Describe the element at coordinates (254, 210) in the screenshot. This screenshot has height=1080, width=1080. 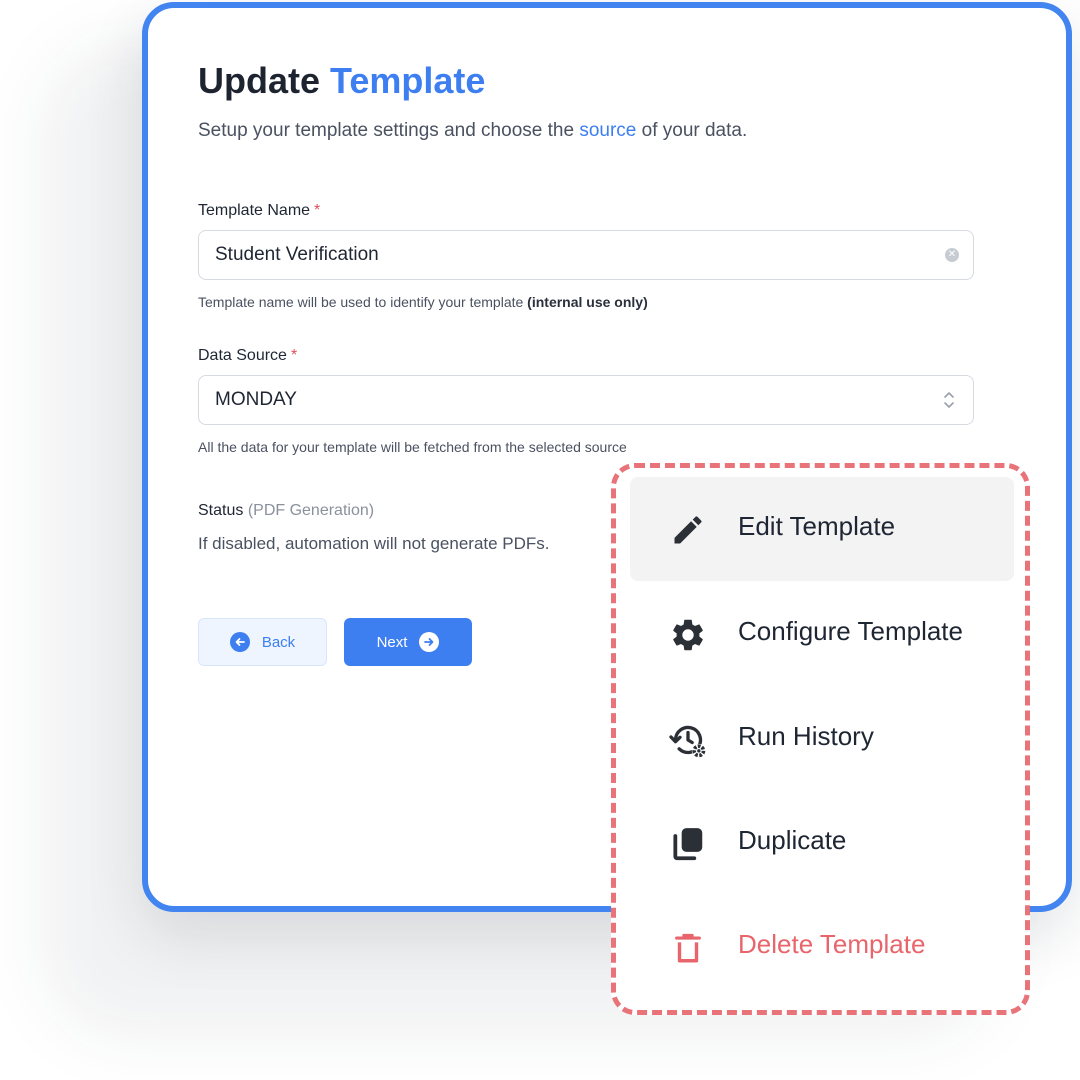
I see `template-name-label-text: Template Name` at that location.